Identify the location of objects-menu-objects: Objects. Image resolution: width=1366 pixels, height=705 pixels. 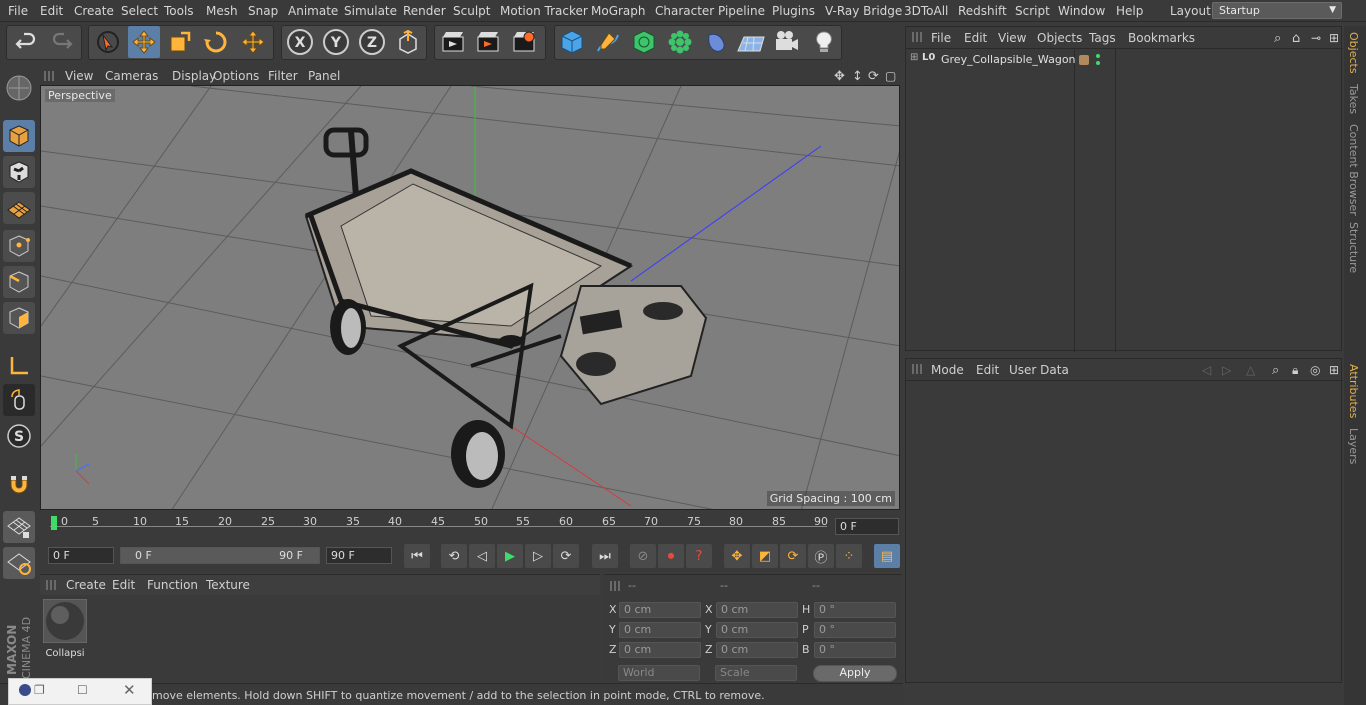
(1059, 38).